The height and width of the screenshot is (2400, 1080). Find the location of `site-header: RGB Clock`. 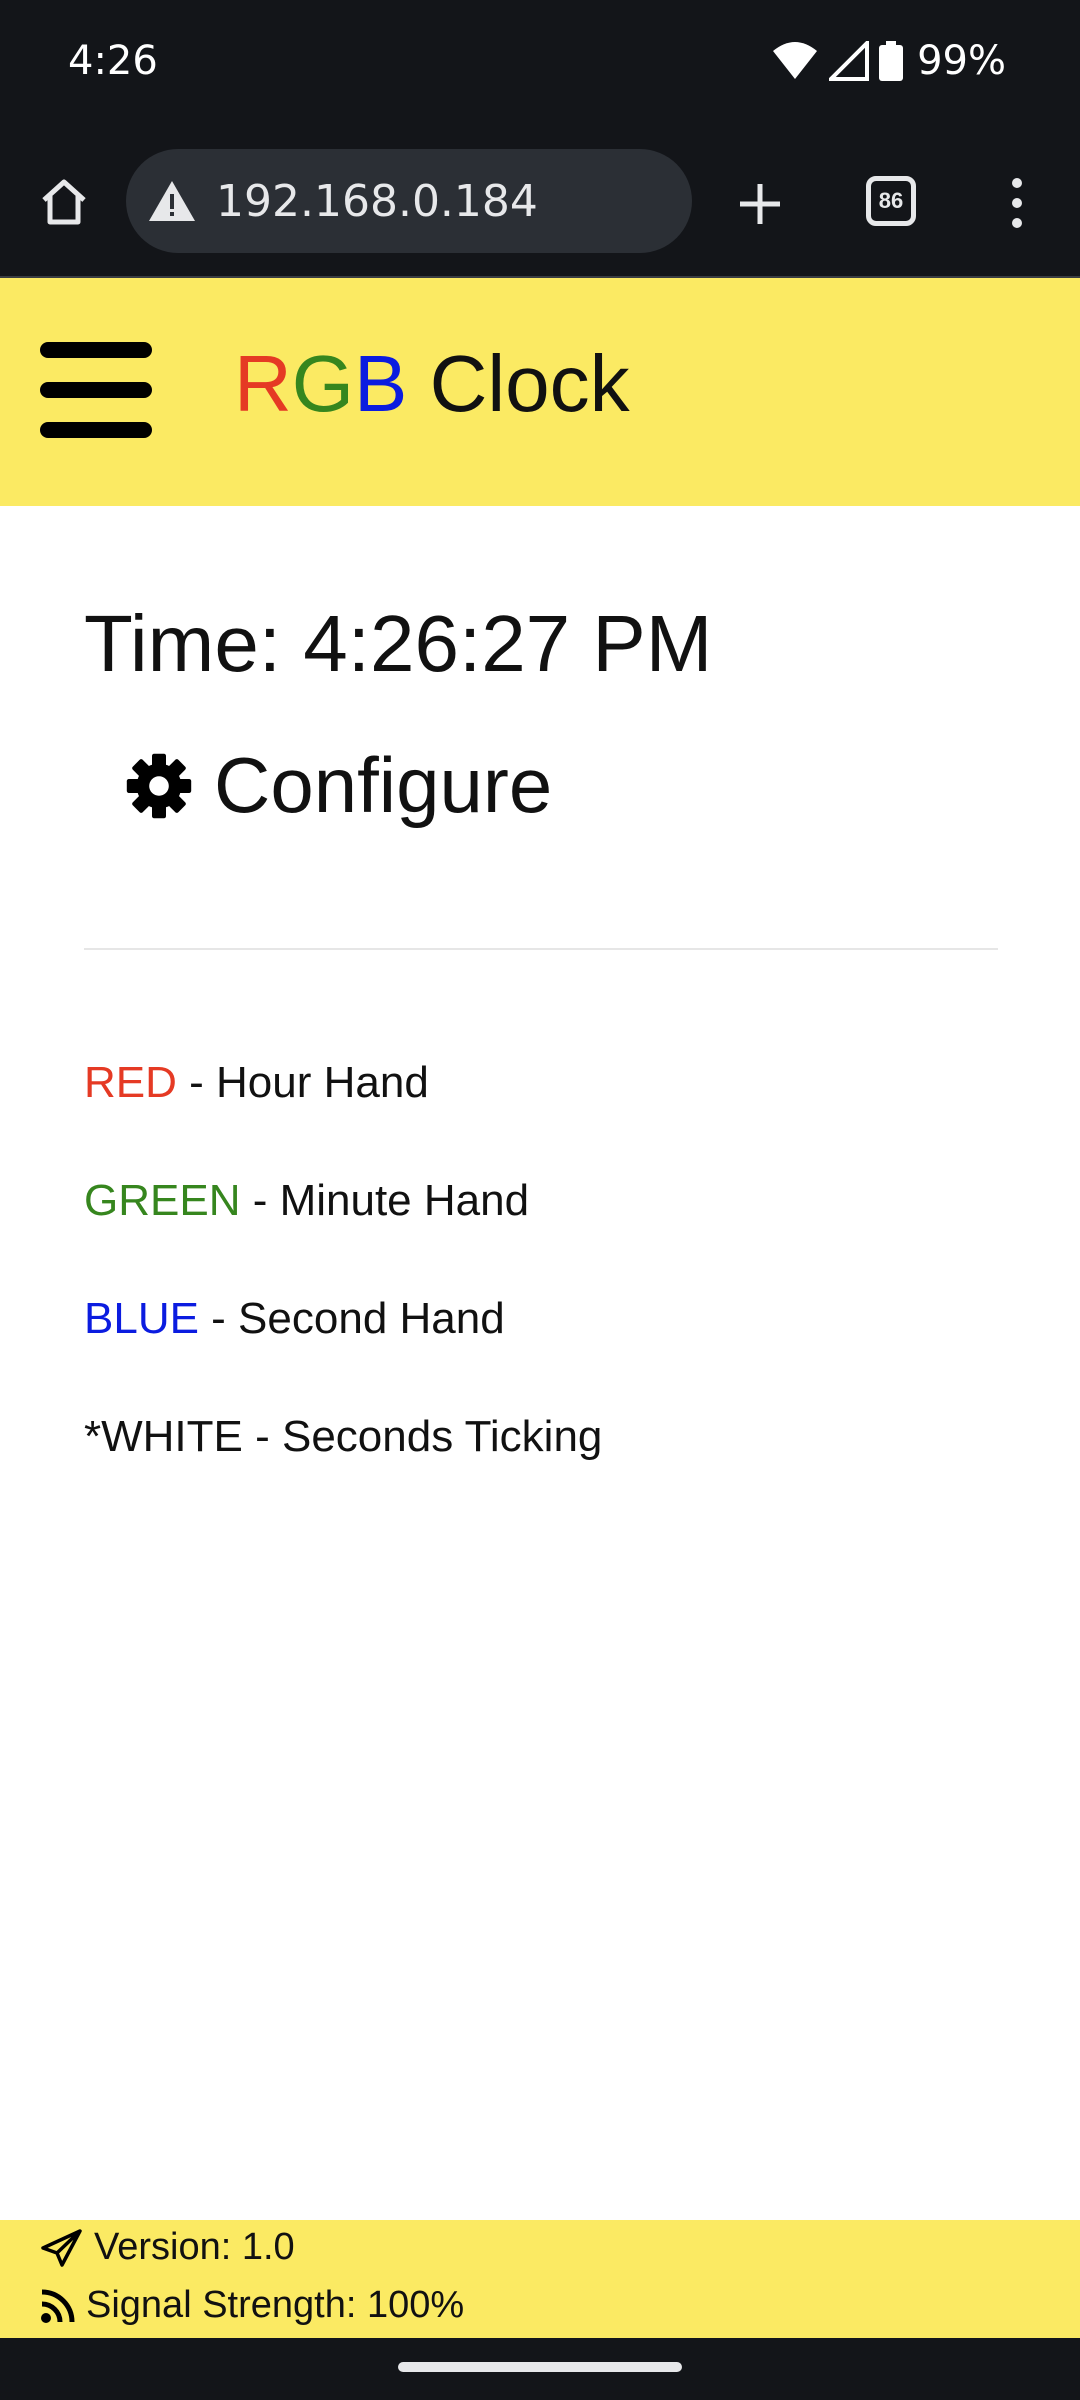

site-header: RGB Clock is located at coordinates (540, 392).